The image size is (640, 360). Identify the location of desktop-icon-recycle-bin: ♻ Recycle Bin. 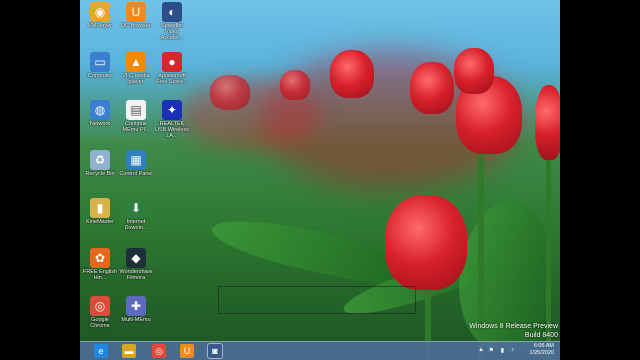
(100, 163).